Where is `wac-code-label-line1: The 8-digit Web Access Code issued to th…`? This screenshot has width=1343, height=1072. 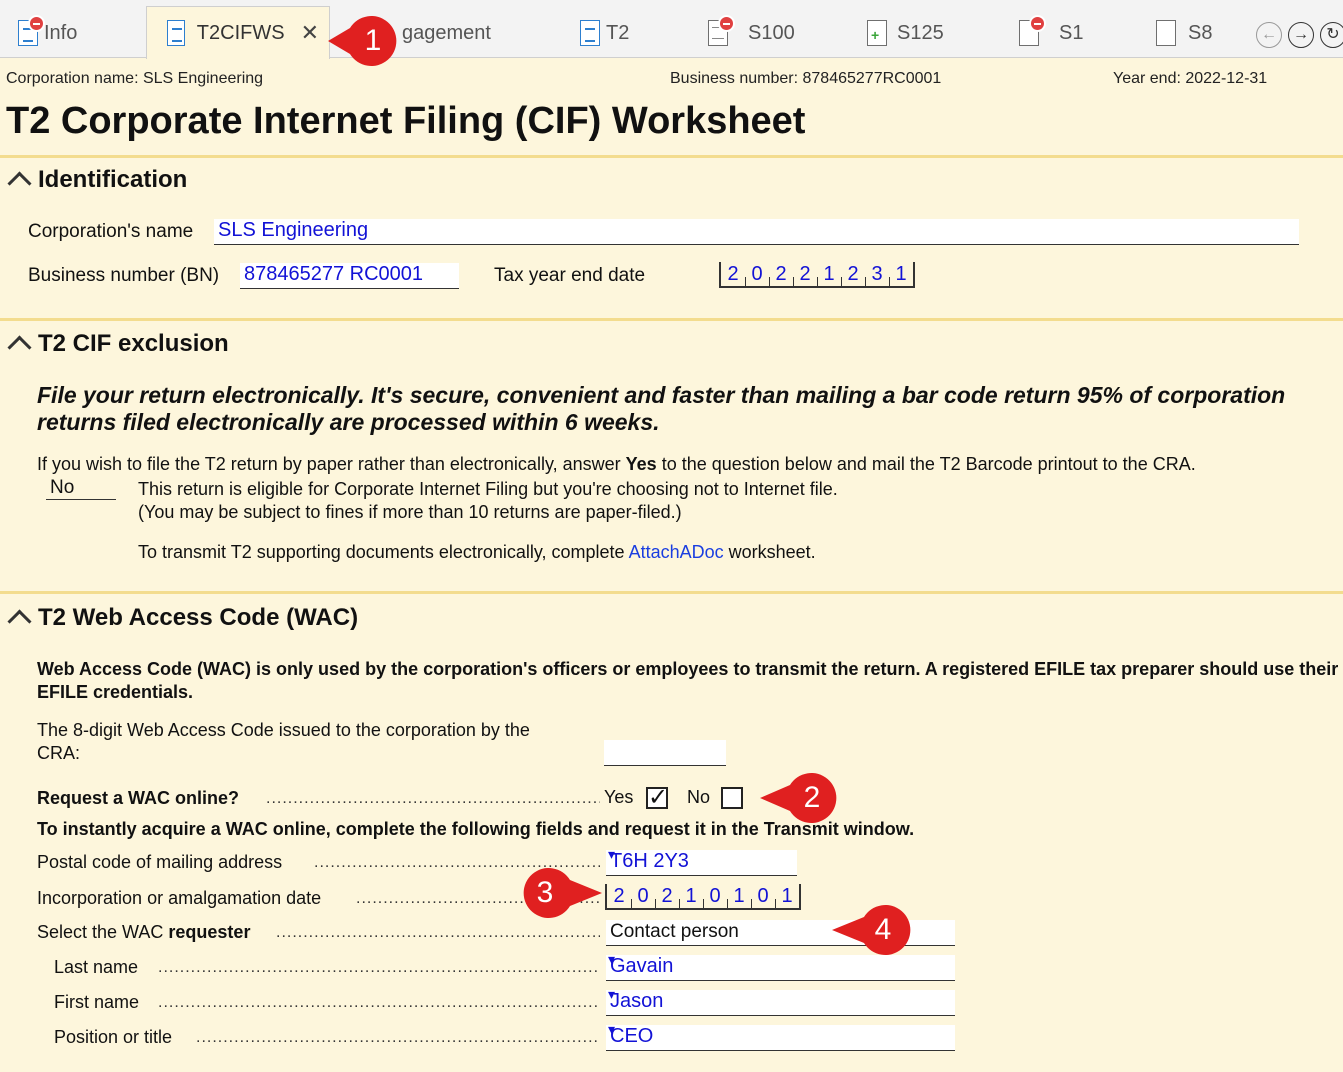
wac-code-label-line1: The 8-digit Web Access Code issued to th… is located at coordinates (283, 730).